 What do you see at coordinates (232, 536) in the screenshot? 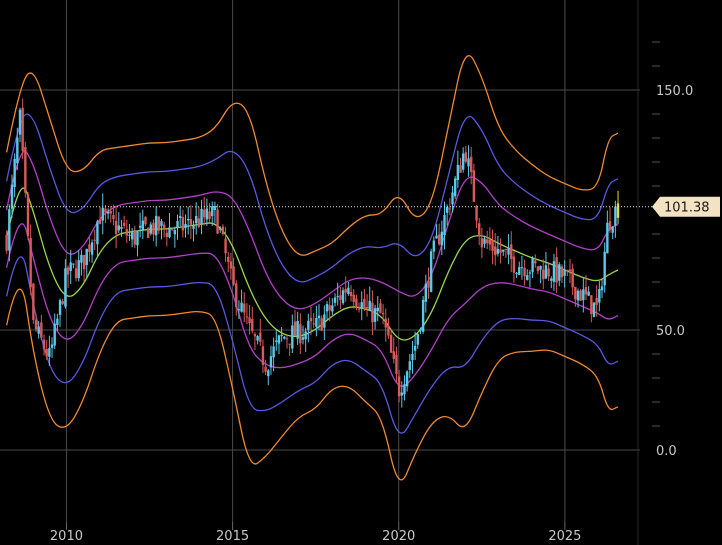
I see `x-tick-label: 2015` at bounding box center [232, 536].